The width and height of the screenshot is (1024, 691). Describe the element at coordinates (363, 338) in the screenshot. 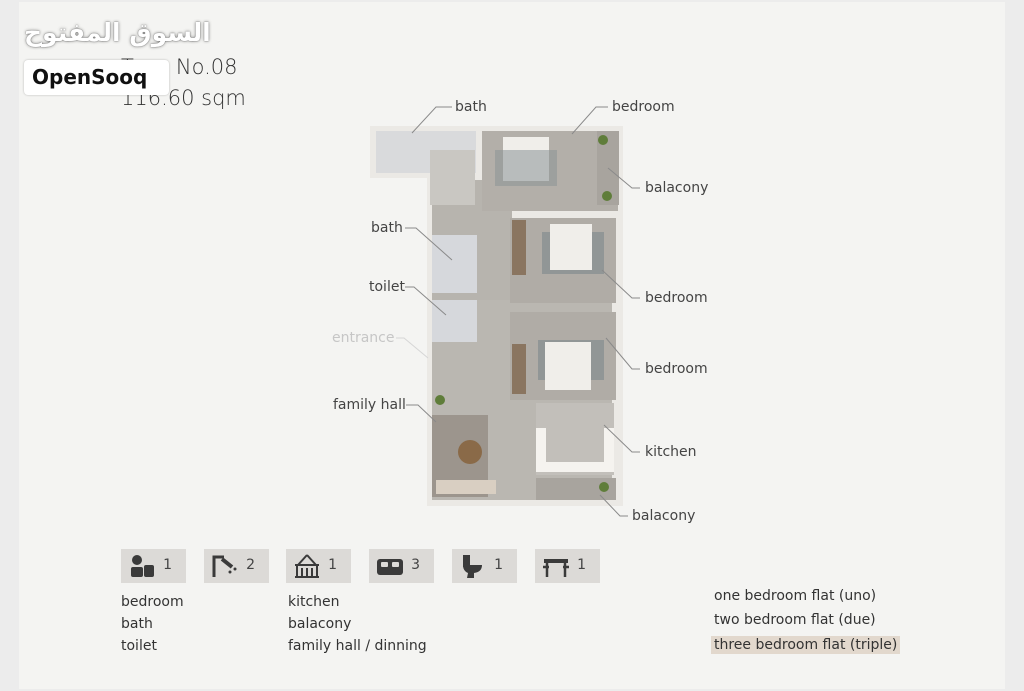

I see `label-entrance: entrance` at that location.